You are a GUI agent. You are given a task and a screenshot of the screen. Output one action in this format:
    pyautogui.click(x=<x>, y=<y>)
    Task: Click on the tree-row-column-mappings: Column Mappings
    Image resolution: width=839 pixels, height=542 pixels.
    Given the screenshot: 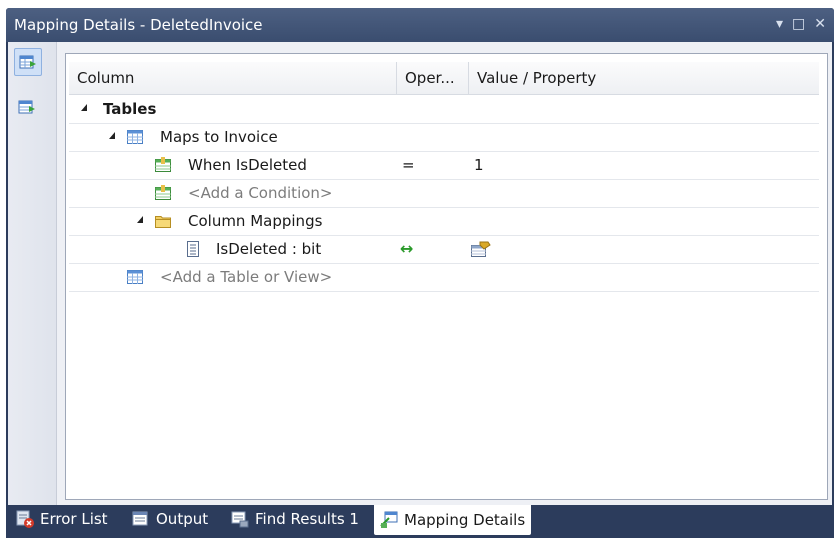 What is the action you would take?
    pyautogui.click(x=444, y=221)
    